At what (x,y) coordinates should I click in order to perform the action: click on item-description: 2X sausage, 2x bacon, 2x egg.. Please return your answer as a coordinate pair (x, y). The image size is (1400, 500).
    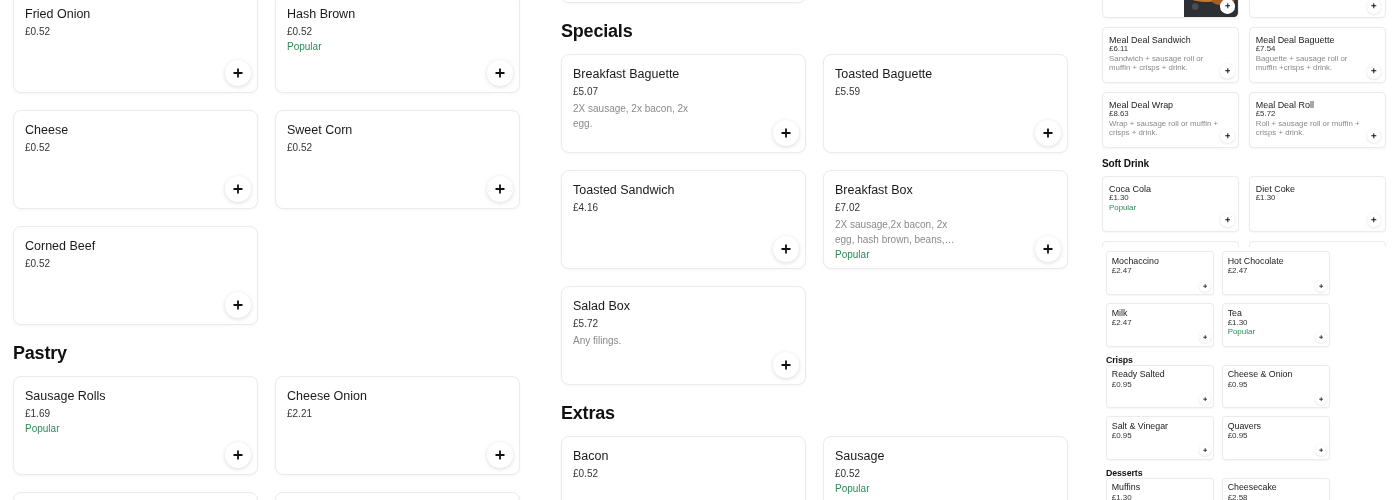
    Looking at the image, I should click on (631, 116).